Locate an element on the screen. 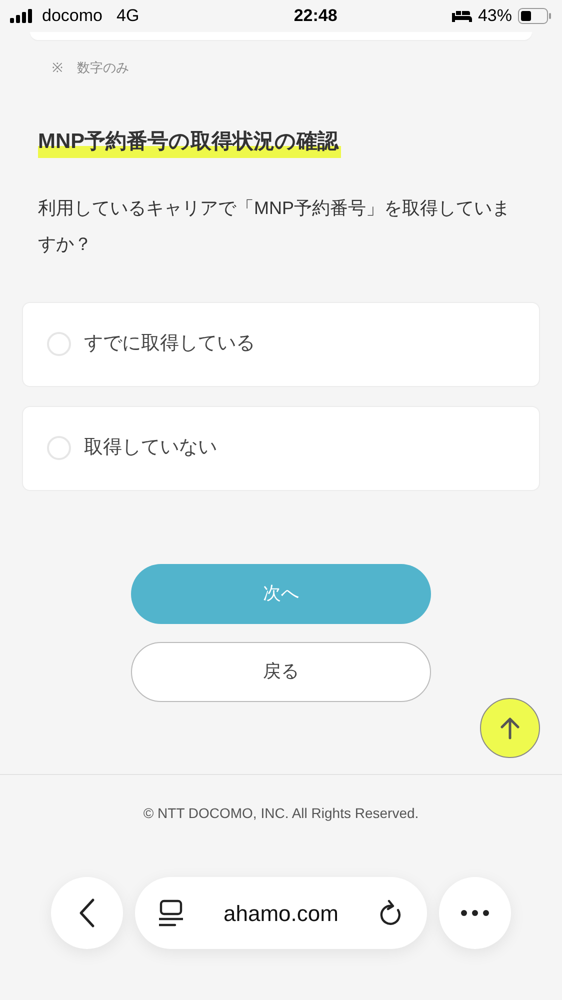  bed-icon is located at coordinates (462, 16).